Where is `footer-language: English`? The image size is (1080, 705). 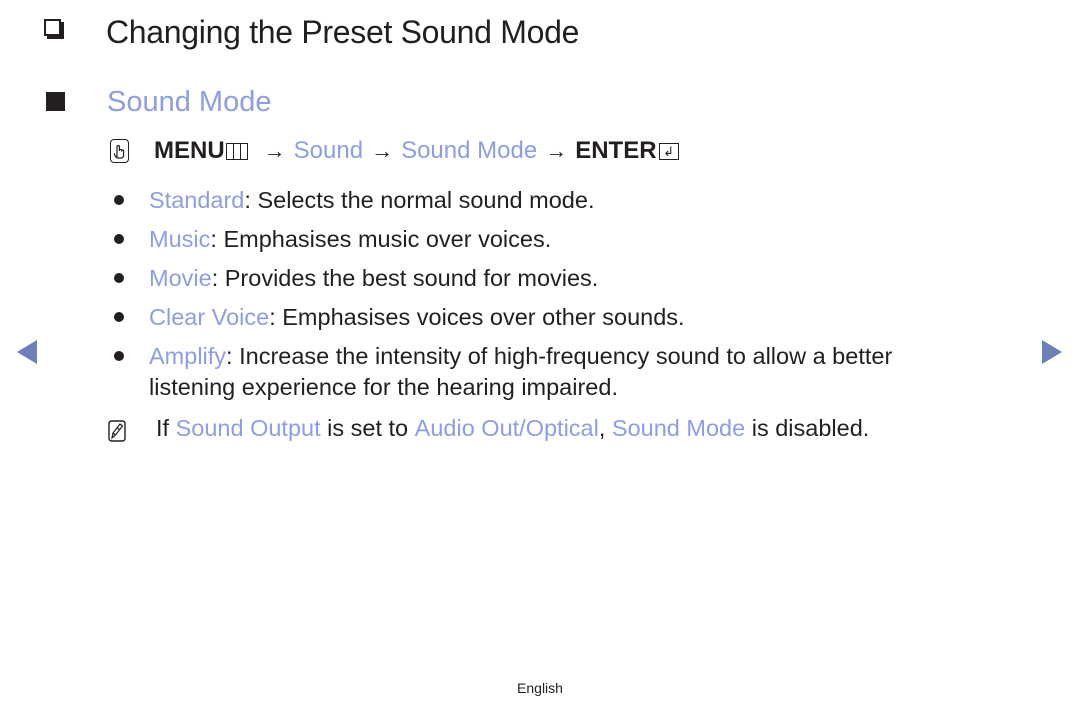
footer-language: English is located at coordinates (540, 688).